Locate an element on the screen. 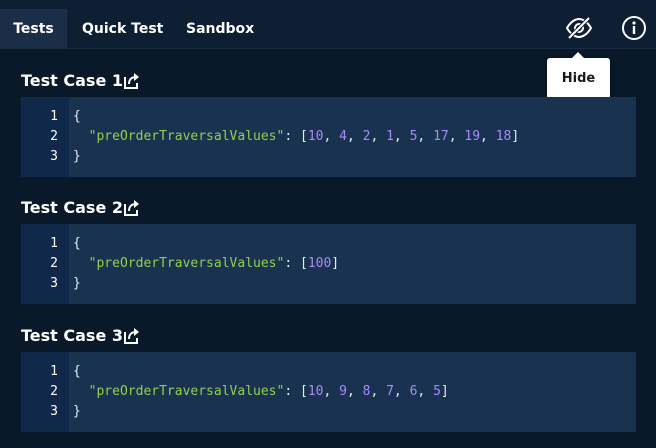 The image size is (656, 448). top-nav-bar: Tests Quick Test Sandbox is located at coordinates (328, 24).